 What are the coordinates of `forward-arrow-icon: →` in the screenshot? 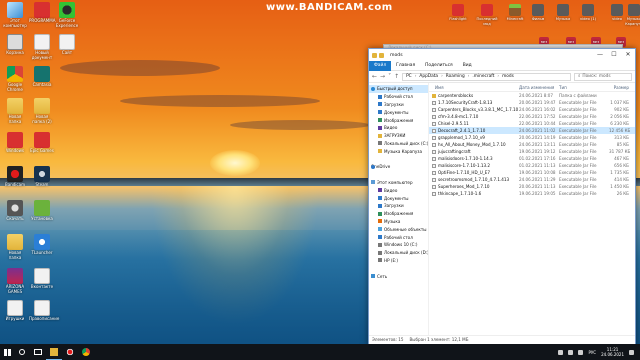 It's located at (382, 76).